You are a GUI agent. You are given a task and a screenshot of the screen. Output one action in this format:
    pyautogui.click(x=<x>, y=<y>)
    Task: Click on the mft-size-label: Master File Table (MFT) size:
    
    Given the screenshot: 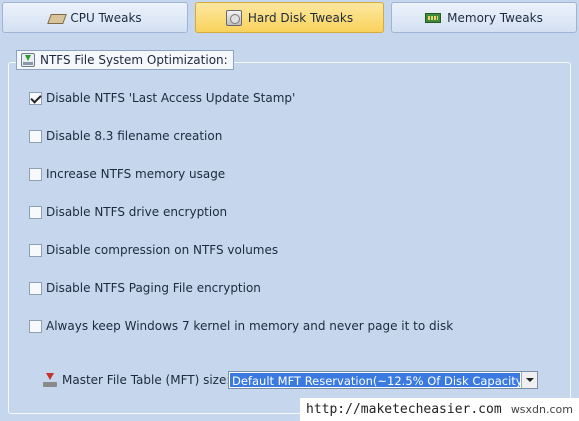 What is the action you would take?
    pyautogui.click(x=146, y=380)
    